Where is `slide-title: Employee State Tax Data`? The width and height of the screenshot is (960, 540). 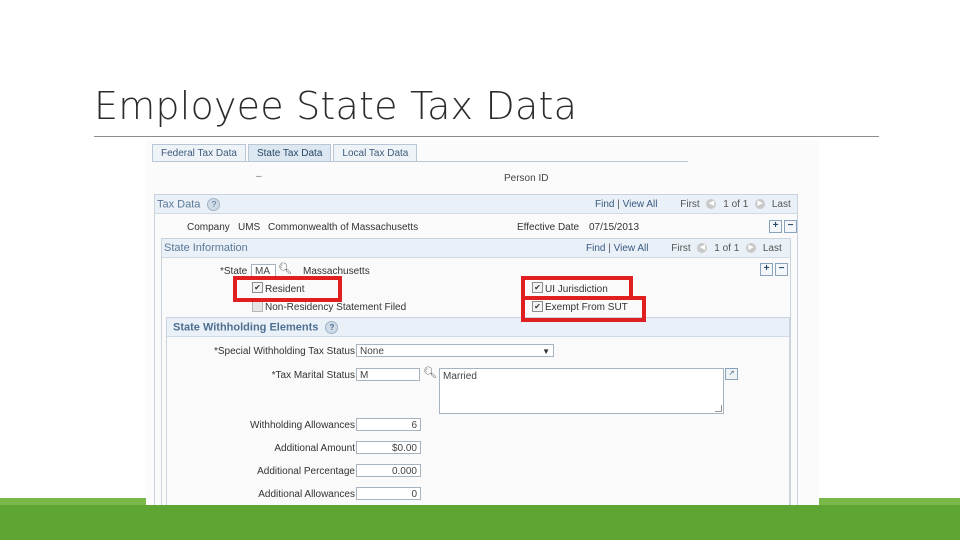 slide-title: Employee State Tax Data is located at coordinates (336, 106).